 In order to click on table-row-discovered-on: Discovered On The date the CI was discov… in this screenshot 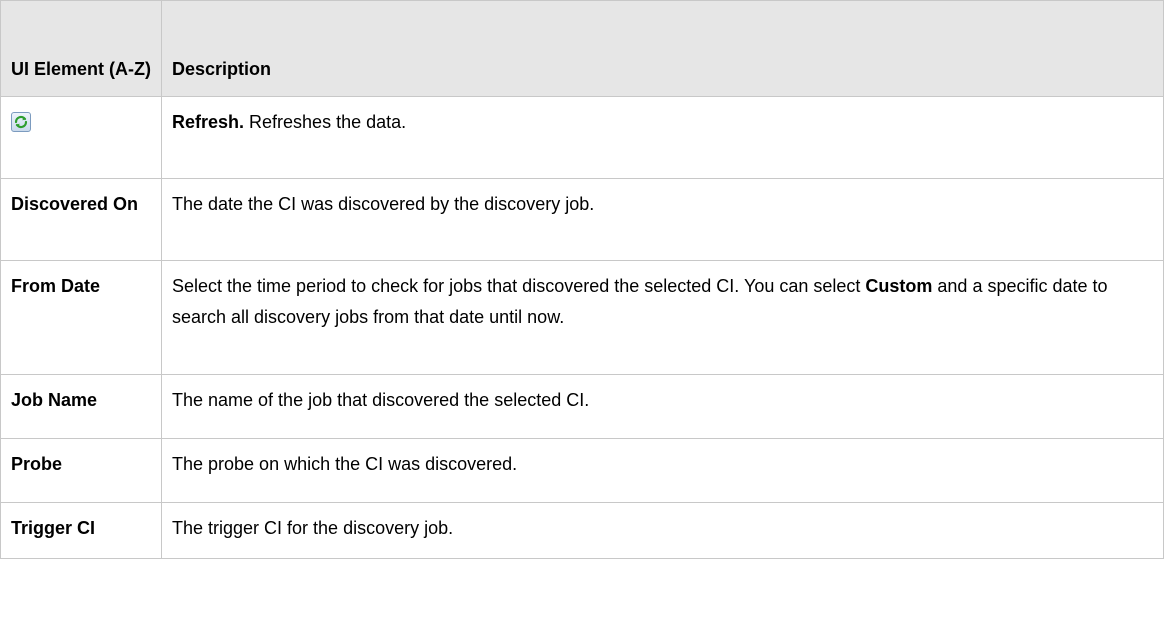, I will do `click(582, 219)`.